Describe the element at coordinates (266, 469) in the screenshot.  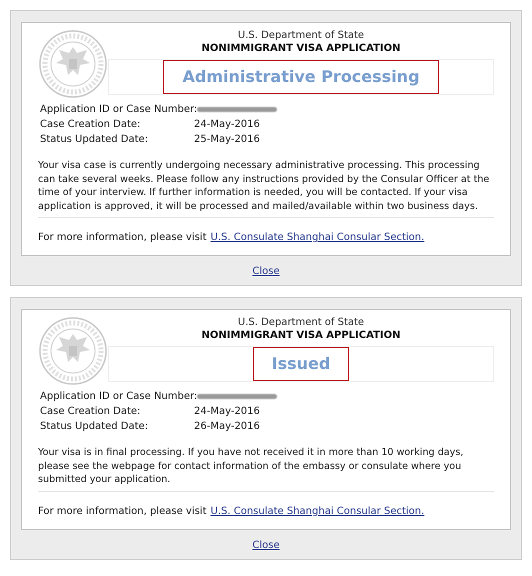
I see `status-message: Your visa is in final processing. If you have not received it in more than 10 working days, please see the webpage for contact information of the embassy or consulate where you submitted your application.` at that location.